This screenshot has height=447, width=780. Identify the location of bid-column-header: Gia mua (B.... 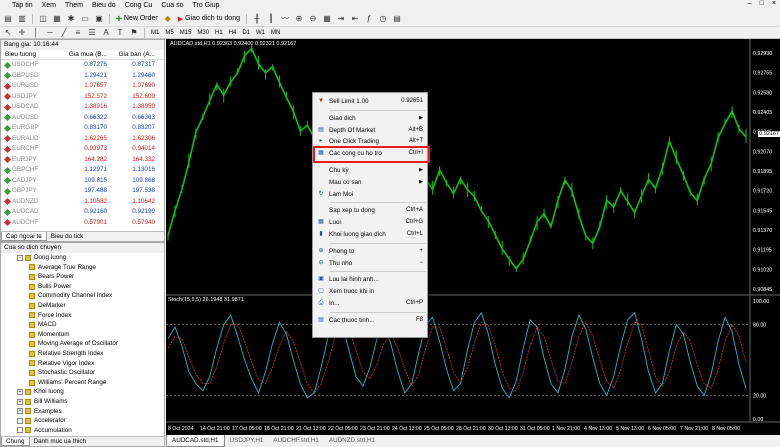
(87, 54).